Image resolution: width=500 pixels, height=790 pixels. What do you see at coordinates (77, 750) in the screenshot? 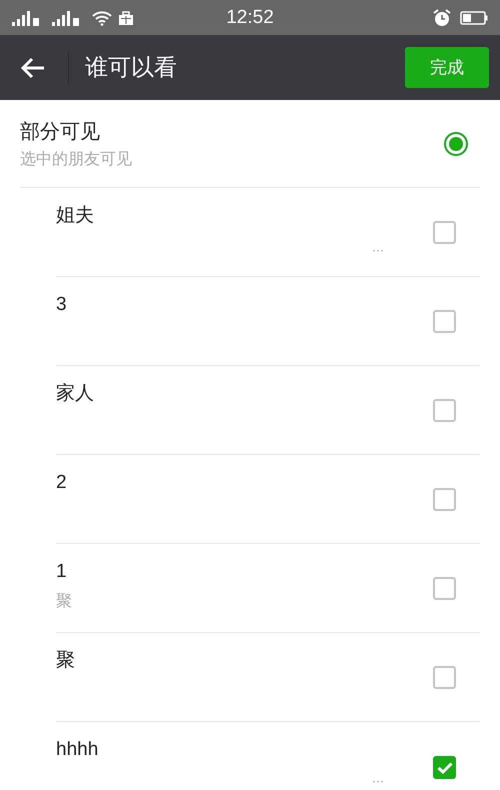
I see `friend-group-name: hhhh` at bounding box center [77, 750].